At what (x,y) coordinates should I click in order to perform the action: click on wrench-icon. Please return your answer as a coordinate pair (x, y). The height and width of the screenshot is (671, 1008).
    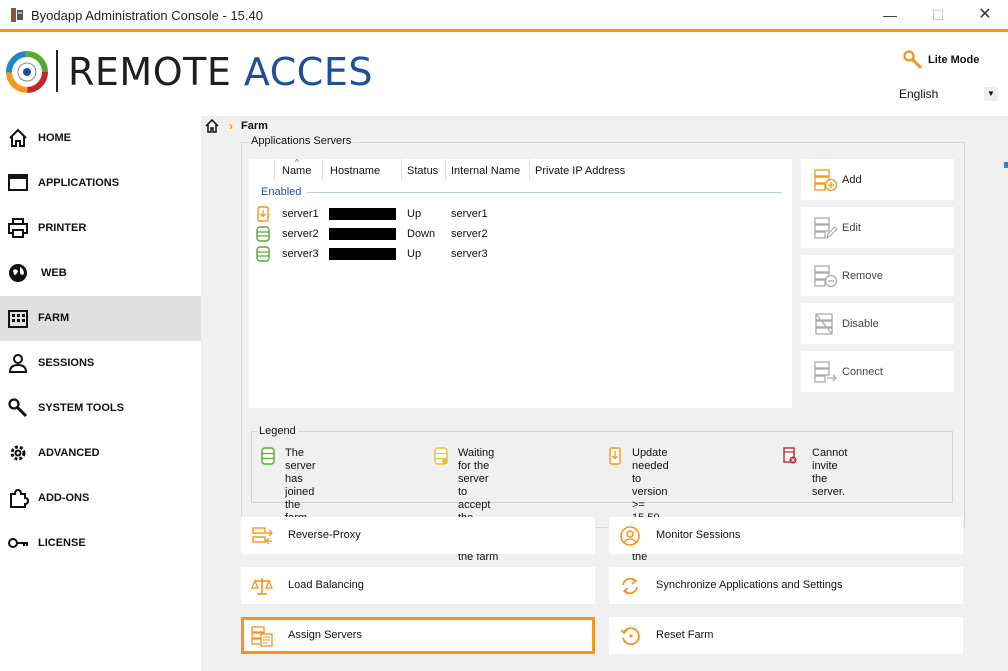
    Looking at the image, I should click on (18, 408).